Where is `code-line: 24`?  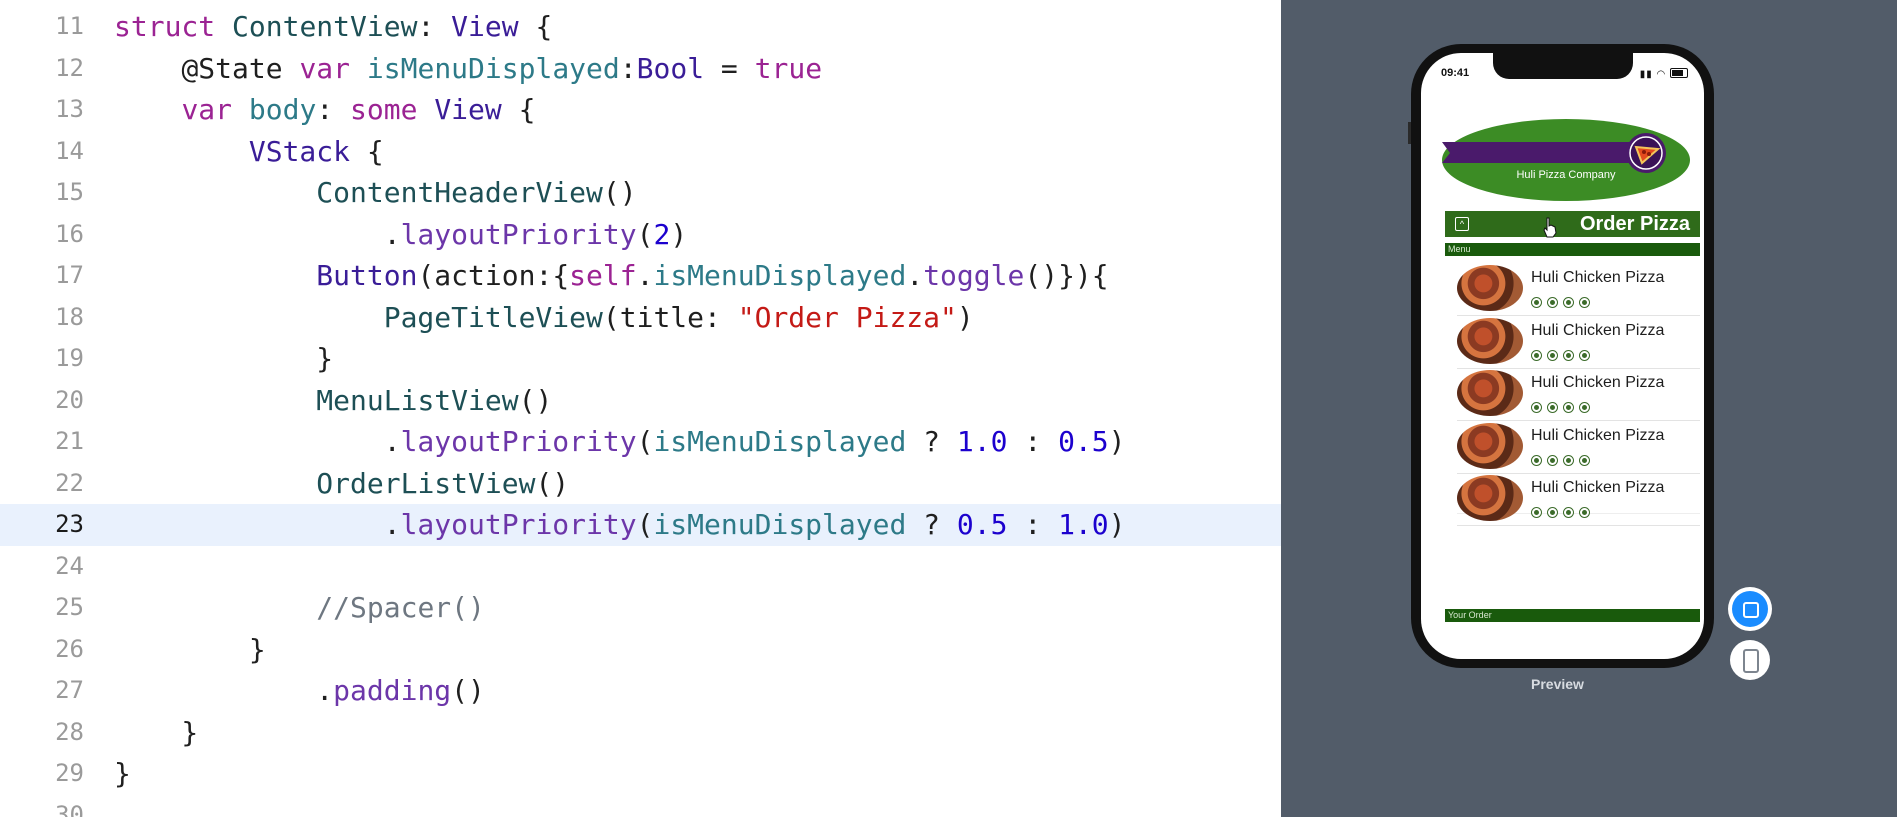
code-line: 24 is located at coordinates (640, 567).